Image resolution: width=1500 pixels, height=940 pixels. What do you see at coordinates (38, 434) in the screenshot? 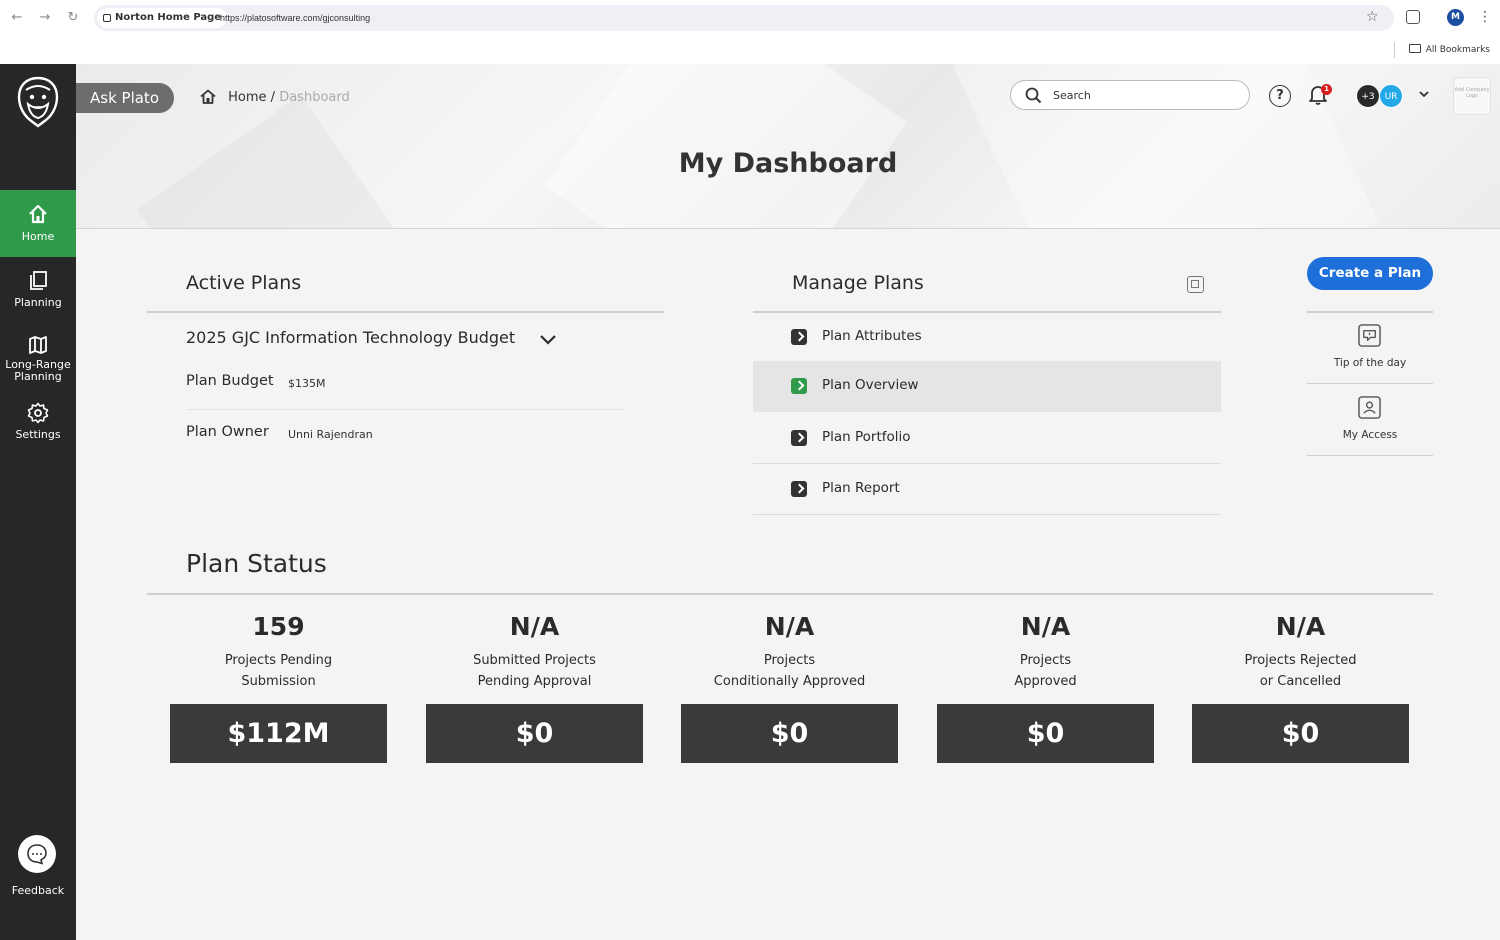
I see `sidebar-item-label: Settings` at bounding box center [38, 434].